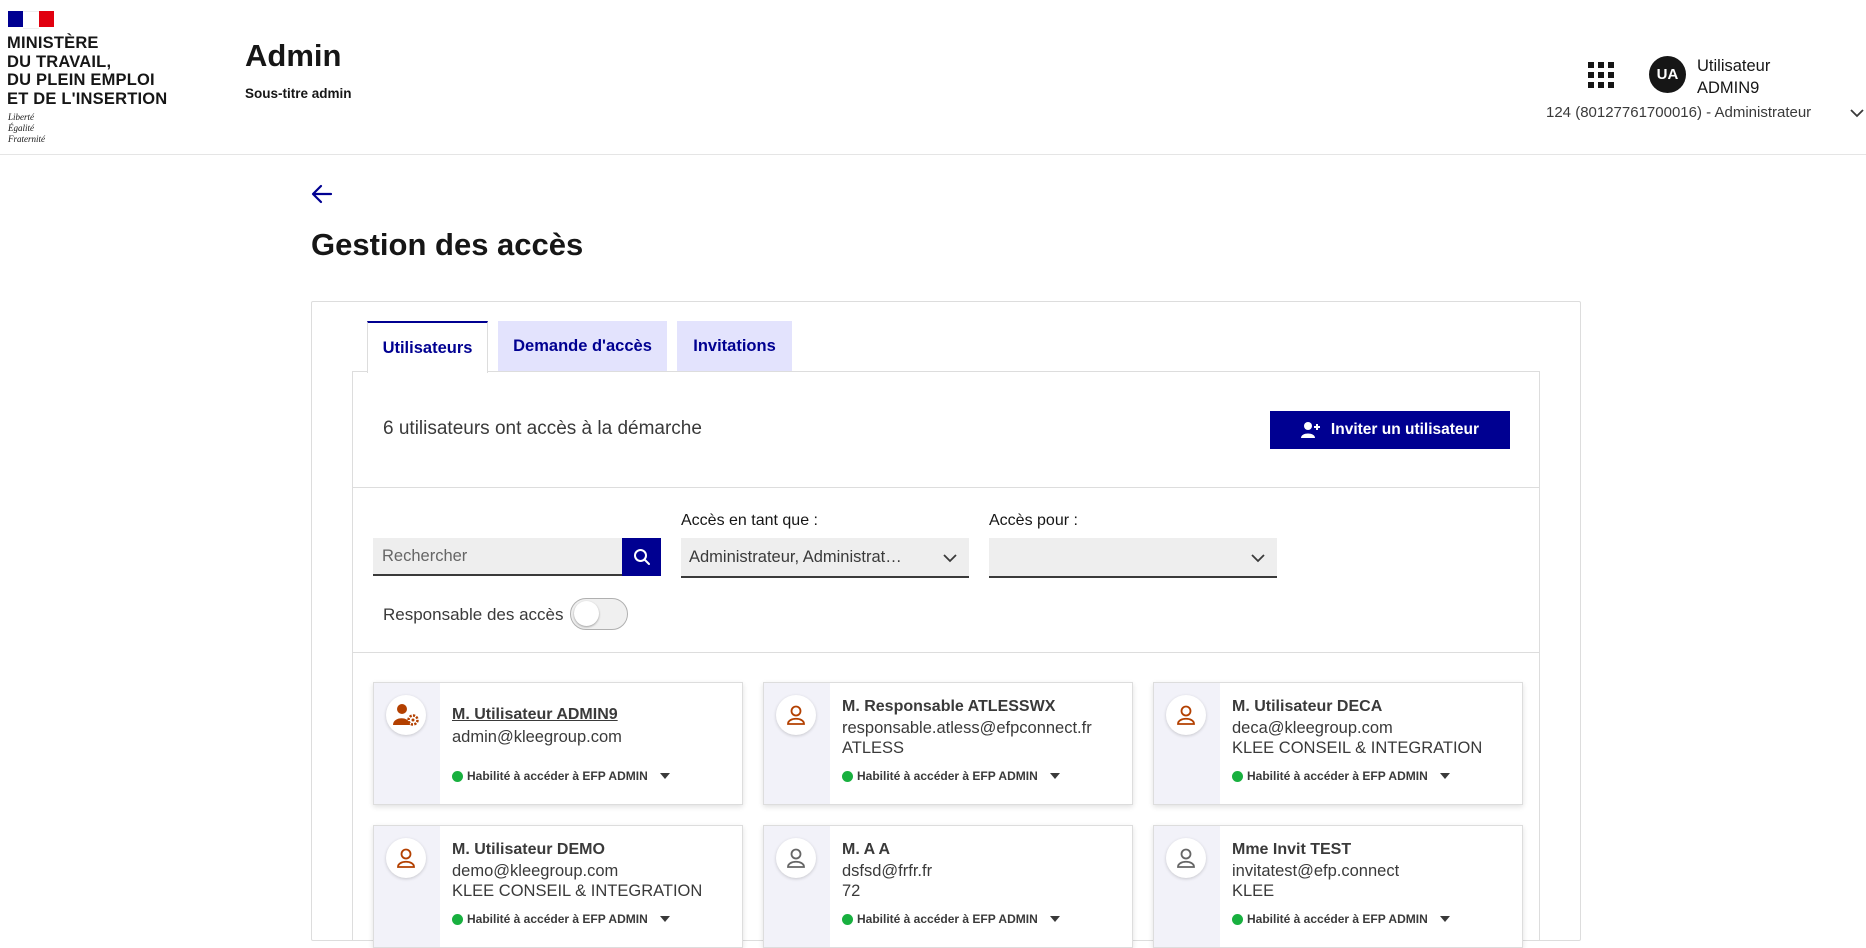 Image resolution: width=1866 pixels, height=948 pixels. Describe the element at coordinates (851, 891) in the screenshot. I see `user-organization: 72` at that location.